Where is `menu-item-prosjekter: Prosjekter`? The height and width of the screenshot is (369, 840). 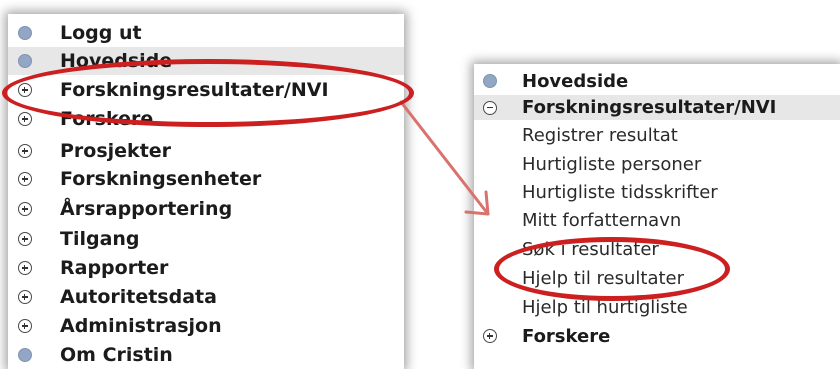
menu-item-prosjekter: Prosjekter is located at coordinates (206, 151).